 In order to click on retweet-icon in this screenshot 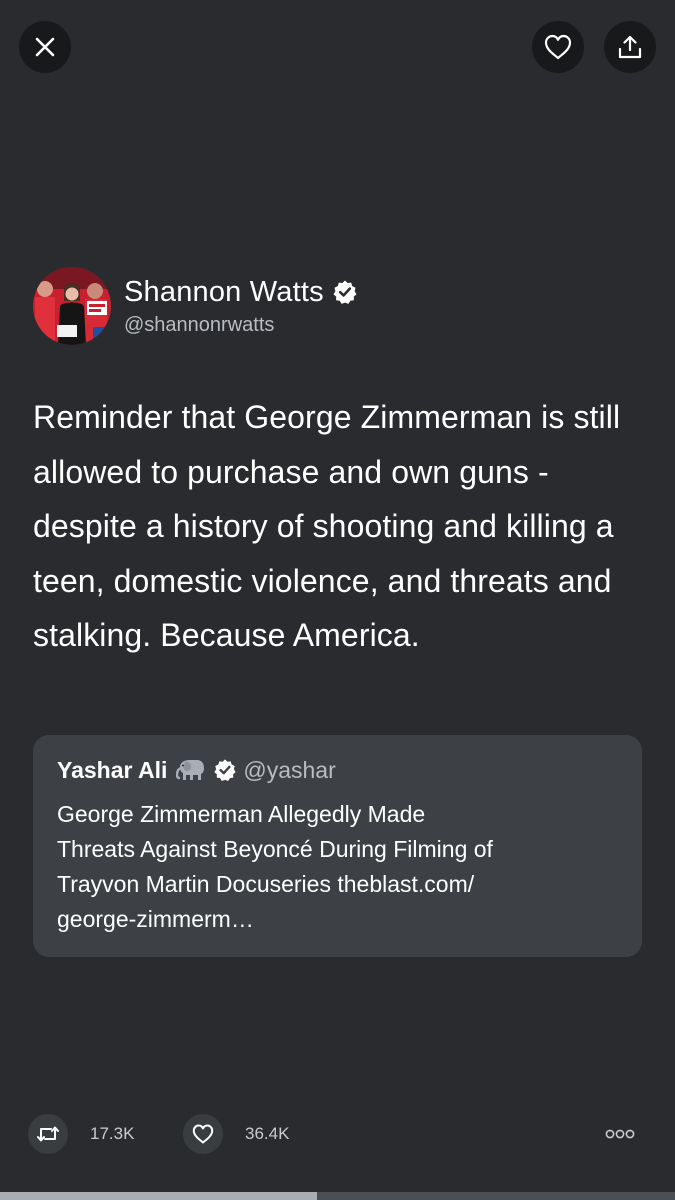, I will do `click(48, 1134)`.